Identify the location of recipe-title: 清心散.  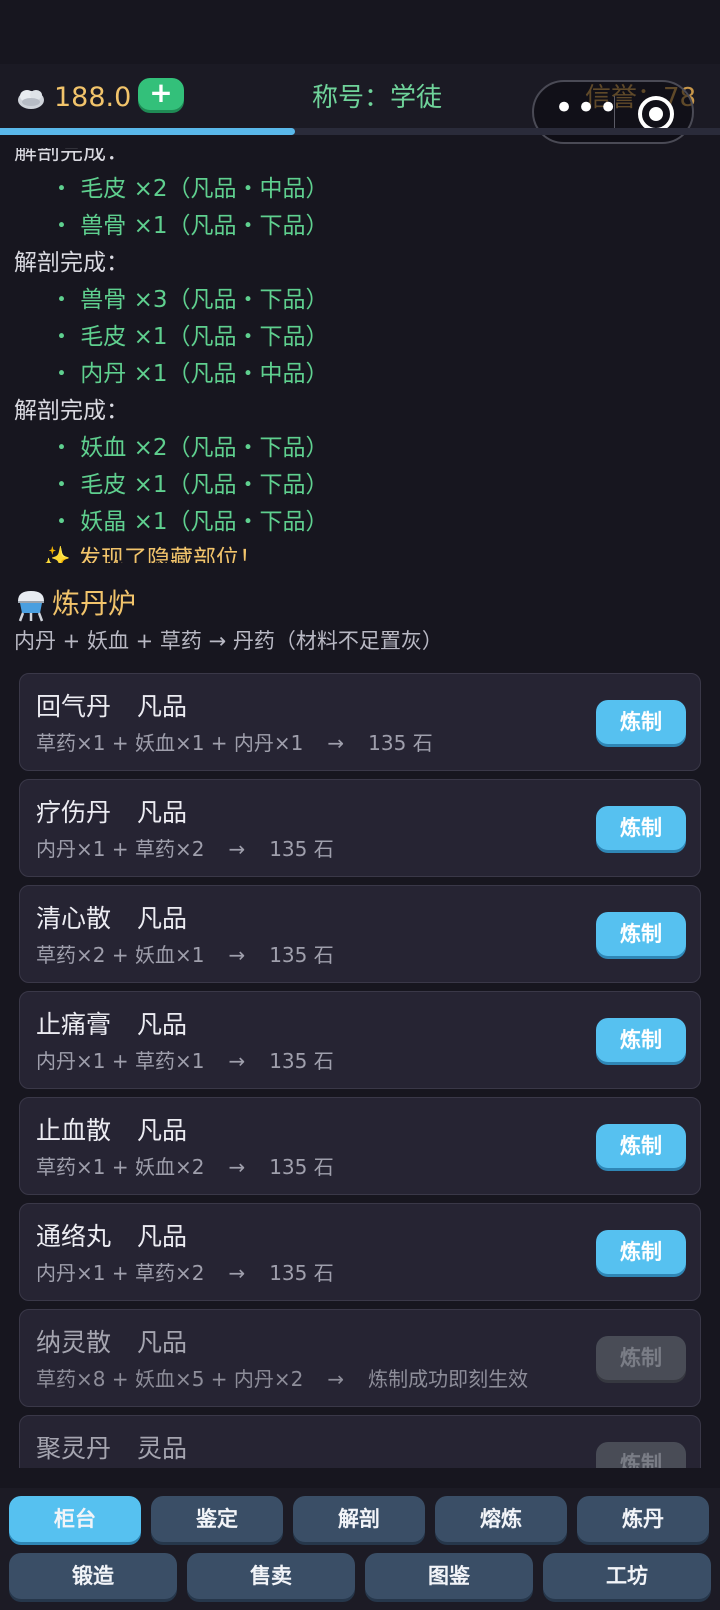
(74, 918).